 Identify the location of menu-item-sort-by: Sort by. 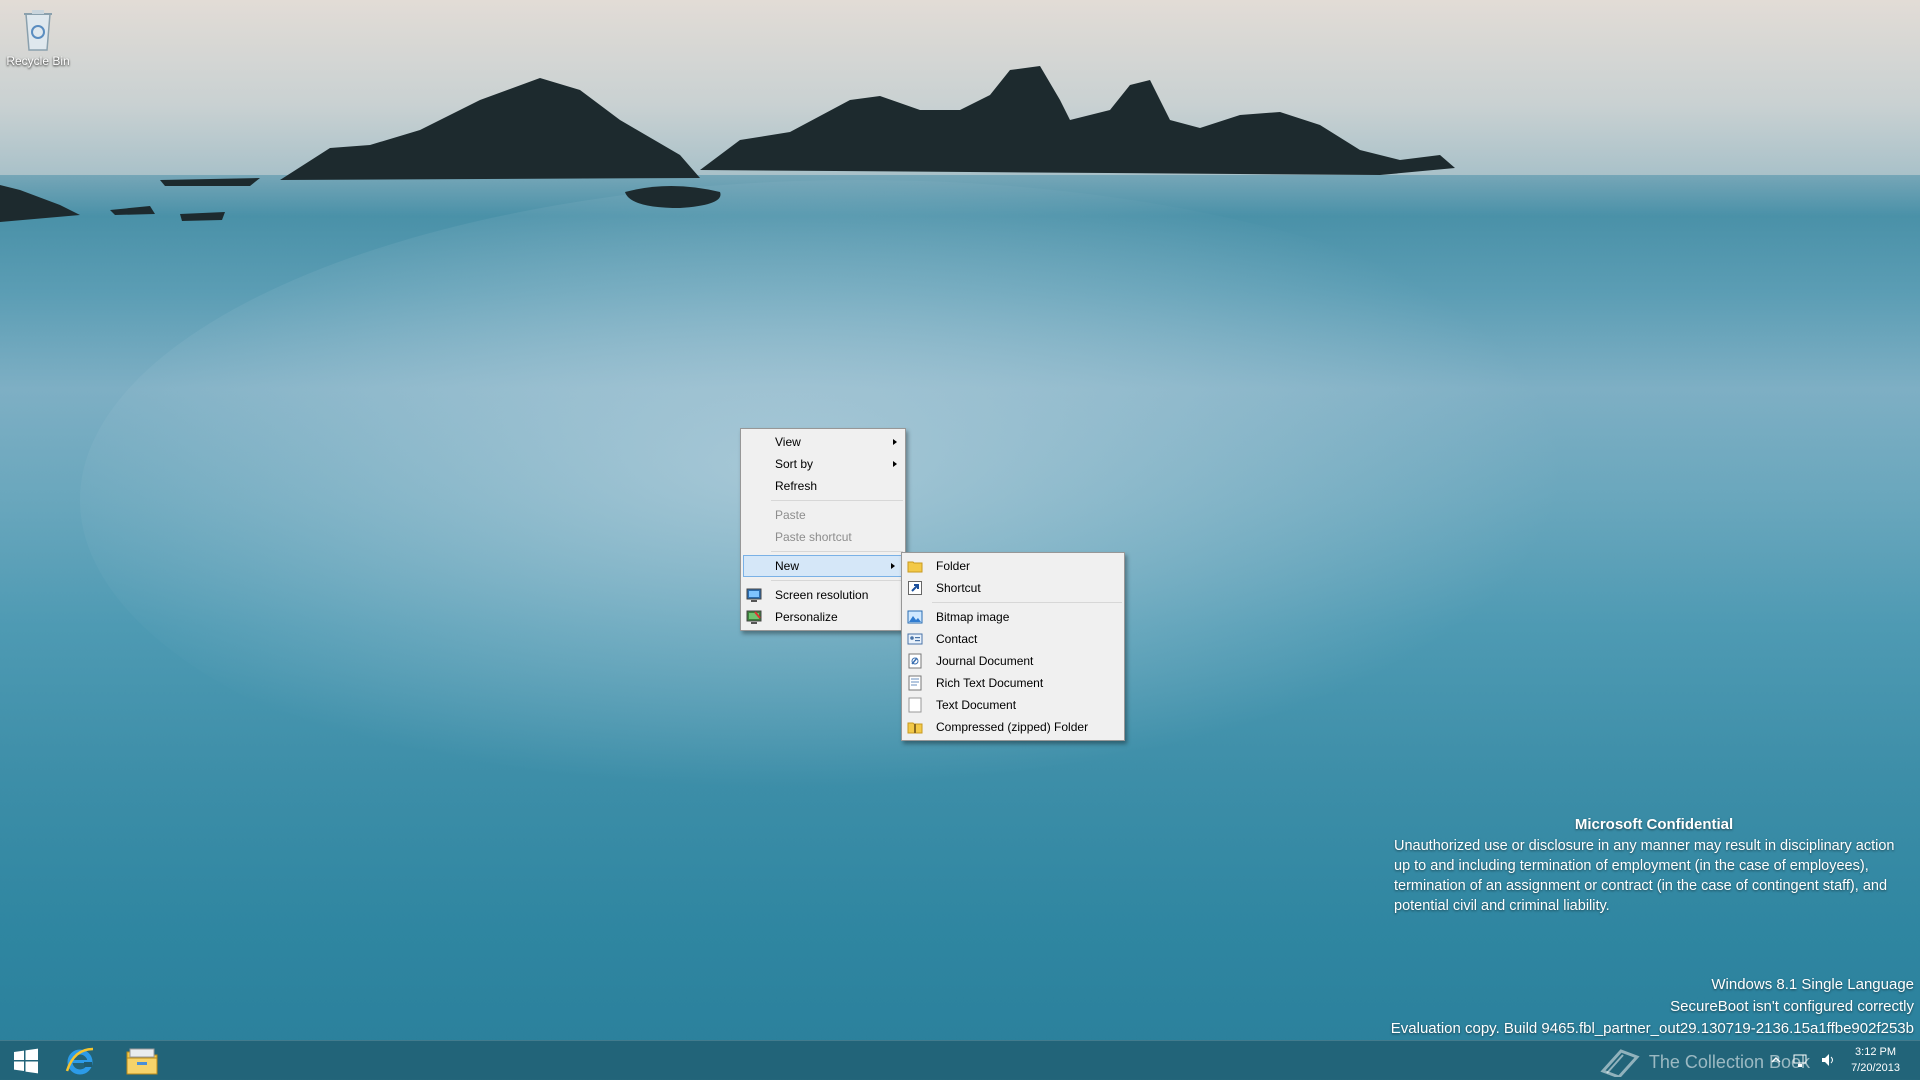
(823, 464).